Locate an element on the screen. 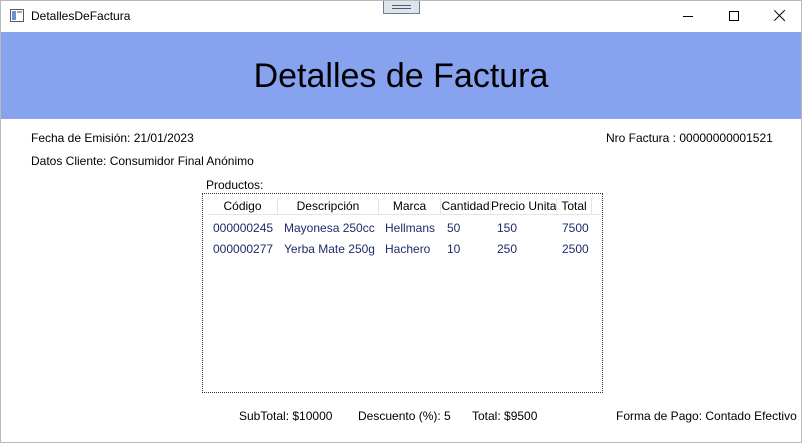 Image resolution: width=802 pixels, height=443 pixels. close-button is located at coordinates (779, 16).